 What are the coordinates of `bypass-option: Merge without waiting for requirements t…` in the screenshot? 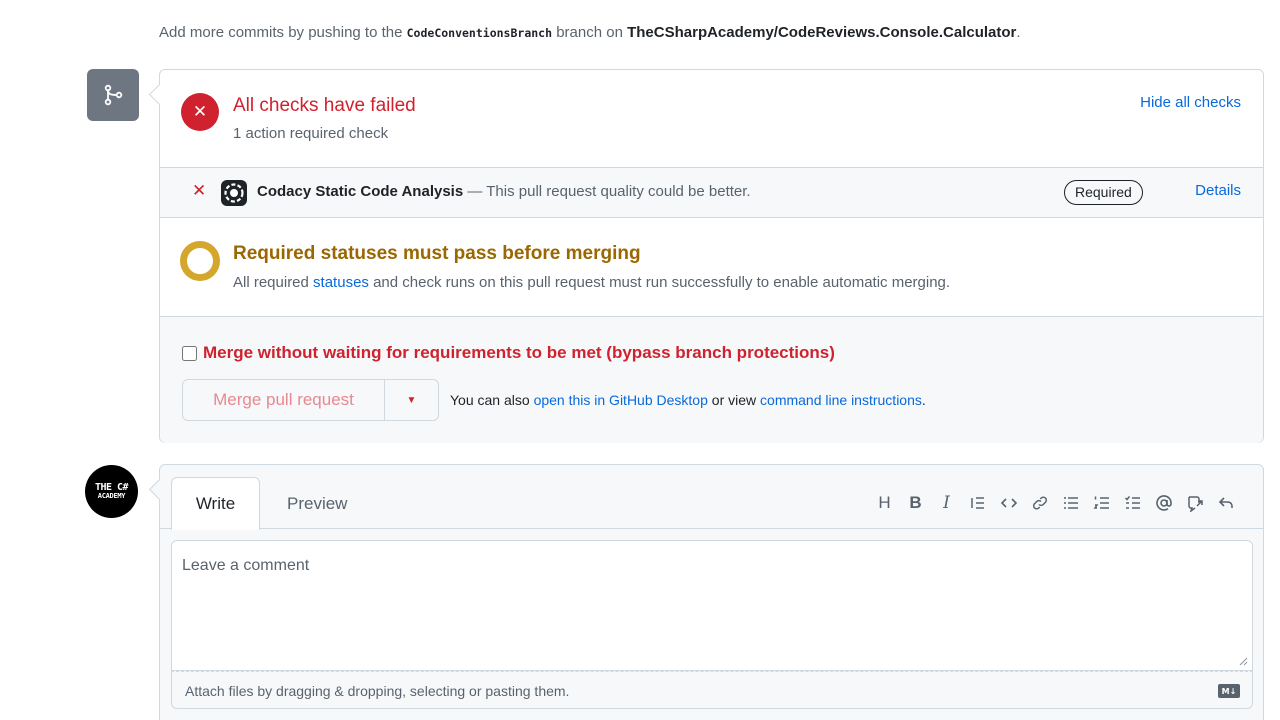 It's located at (508, 353).